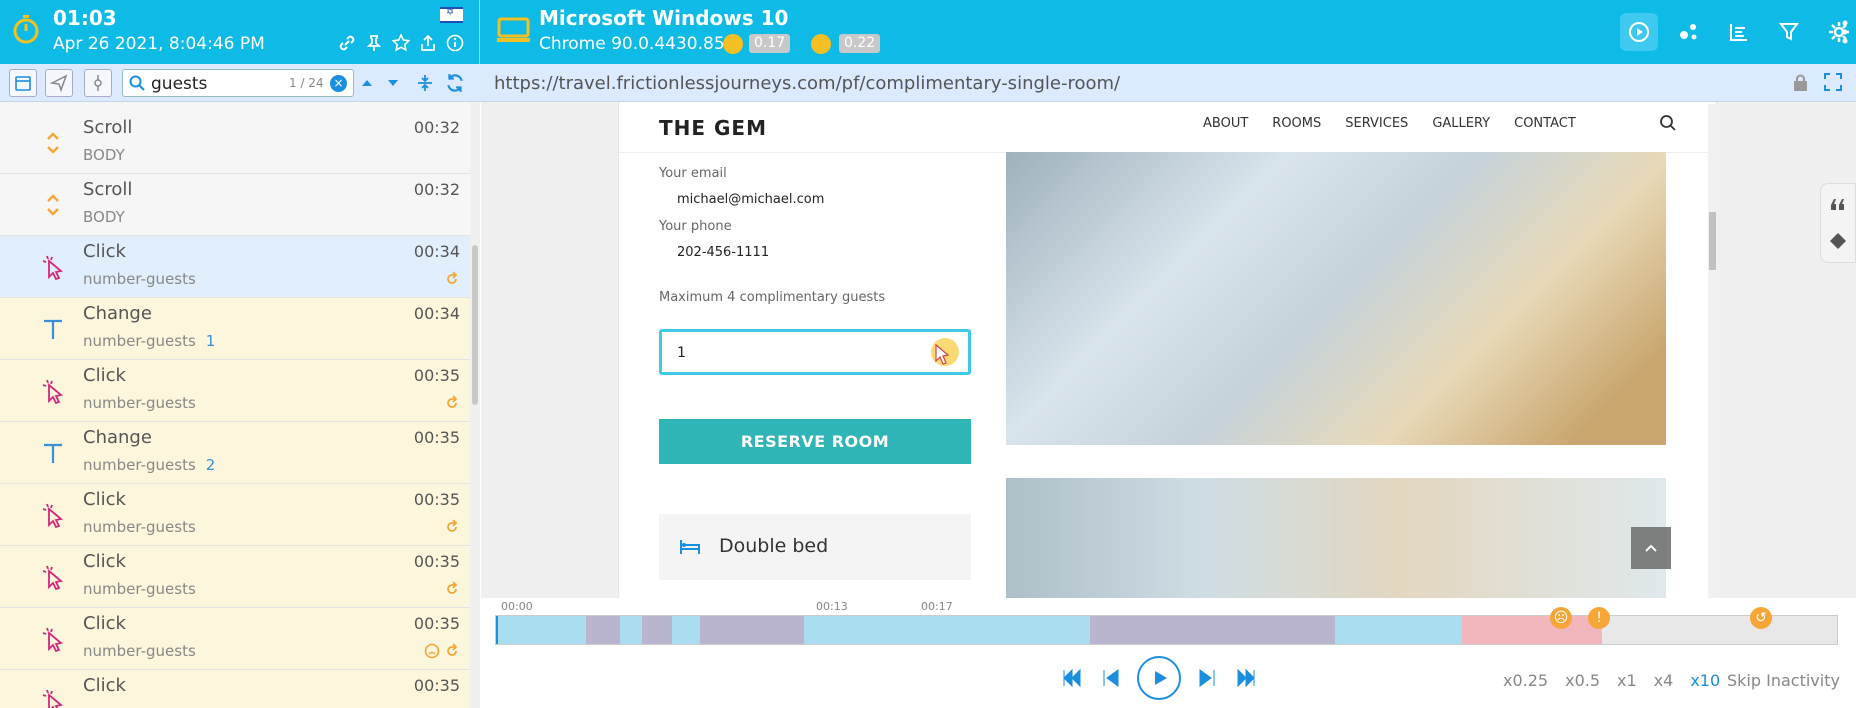 The image size is (1856, 708). I want to click on event-flags, so click(452, 527).